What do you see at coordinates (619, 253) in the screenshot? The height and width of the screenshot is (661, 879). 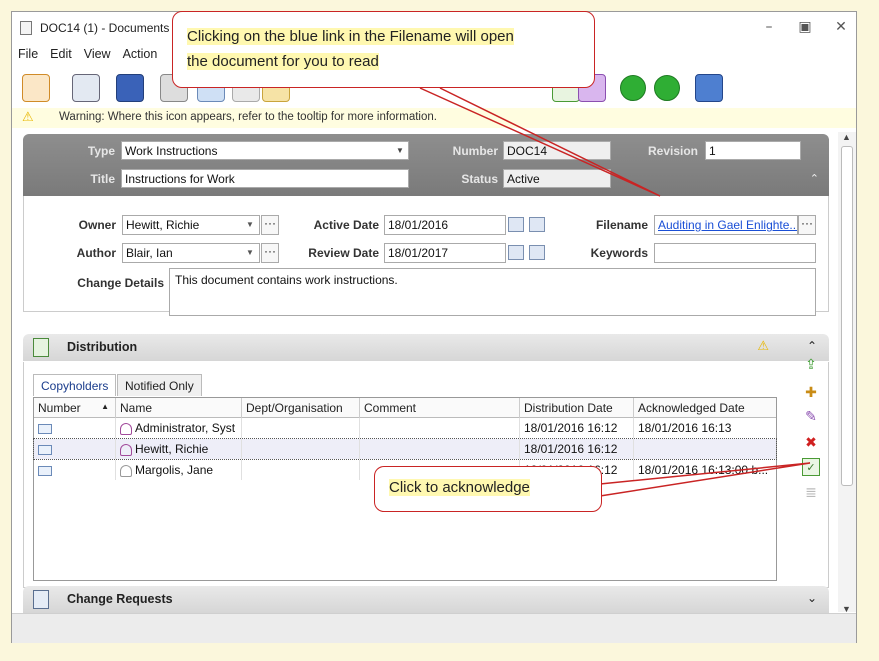 I see `keywords-label: Keywords` at bounding box center [619, 253].